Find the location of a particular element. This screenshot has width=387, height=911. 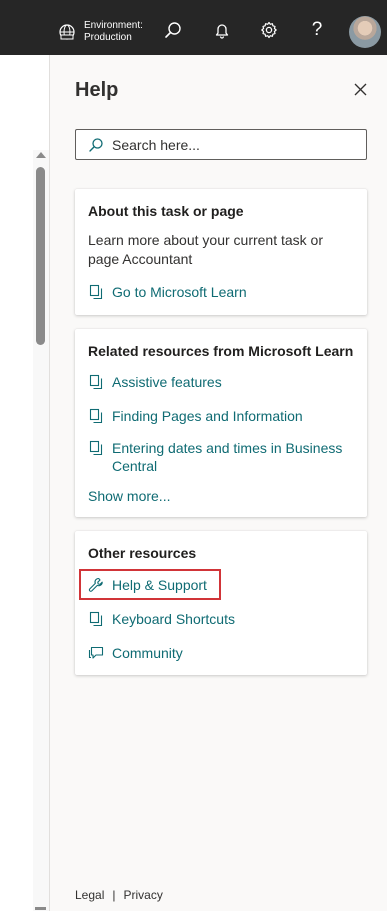

search-field is located at coordinates (221, 144).